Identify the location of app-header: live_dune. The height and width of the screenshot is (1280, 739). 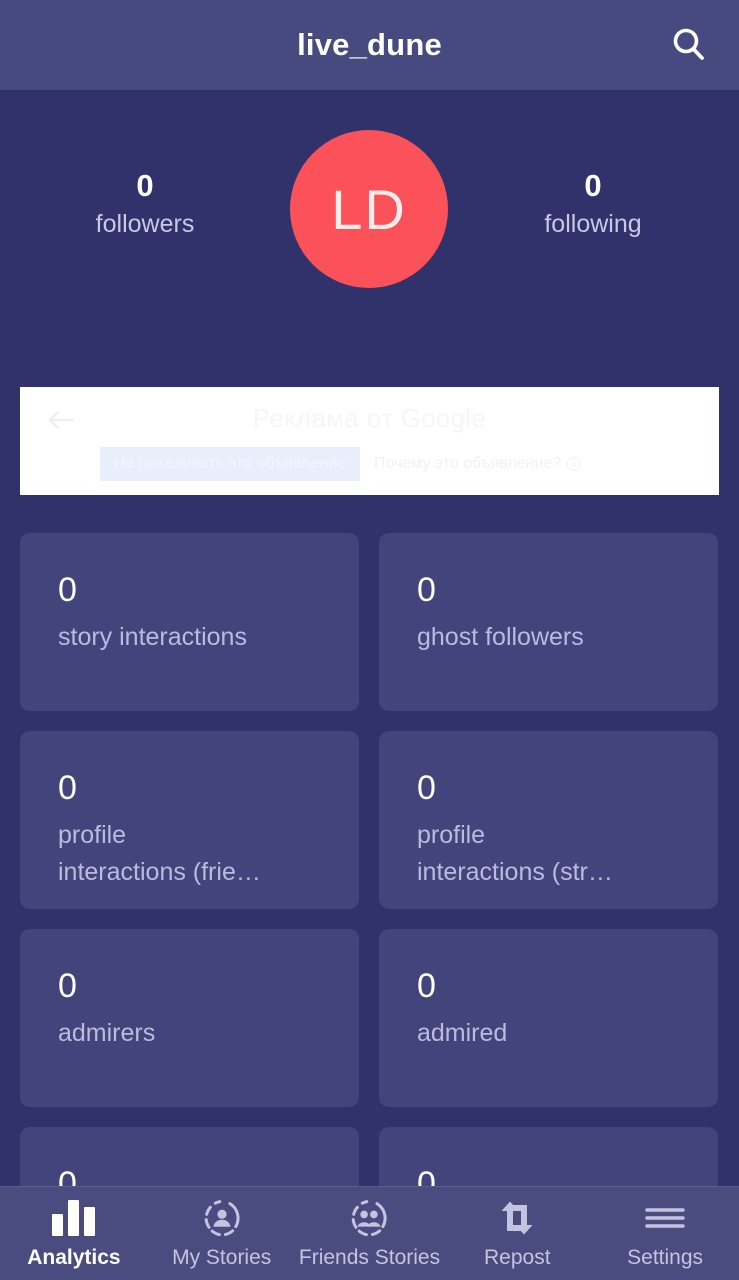
(369, 46).